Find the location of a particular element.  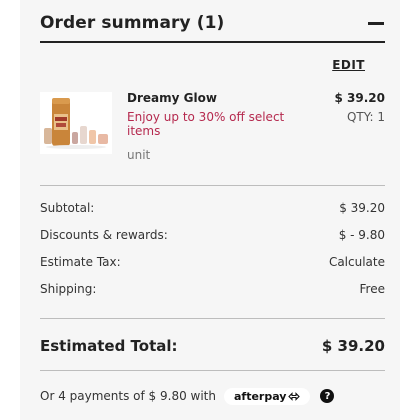

tax-row: Estimate Tax: Calculate is located at coordinates (212, 262).